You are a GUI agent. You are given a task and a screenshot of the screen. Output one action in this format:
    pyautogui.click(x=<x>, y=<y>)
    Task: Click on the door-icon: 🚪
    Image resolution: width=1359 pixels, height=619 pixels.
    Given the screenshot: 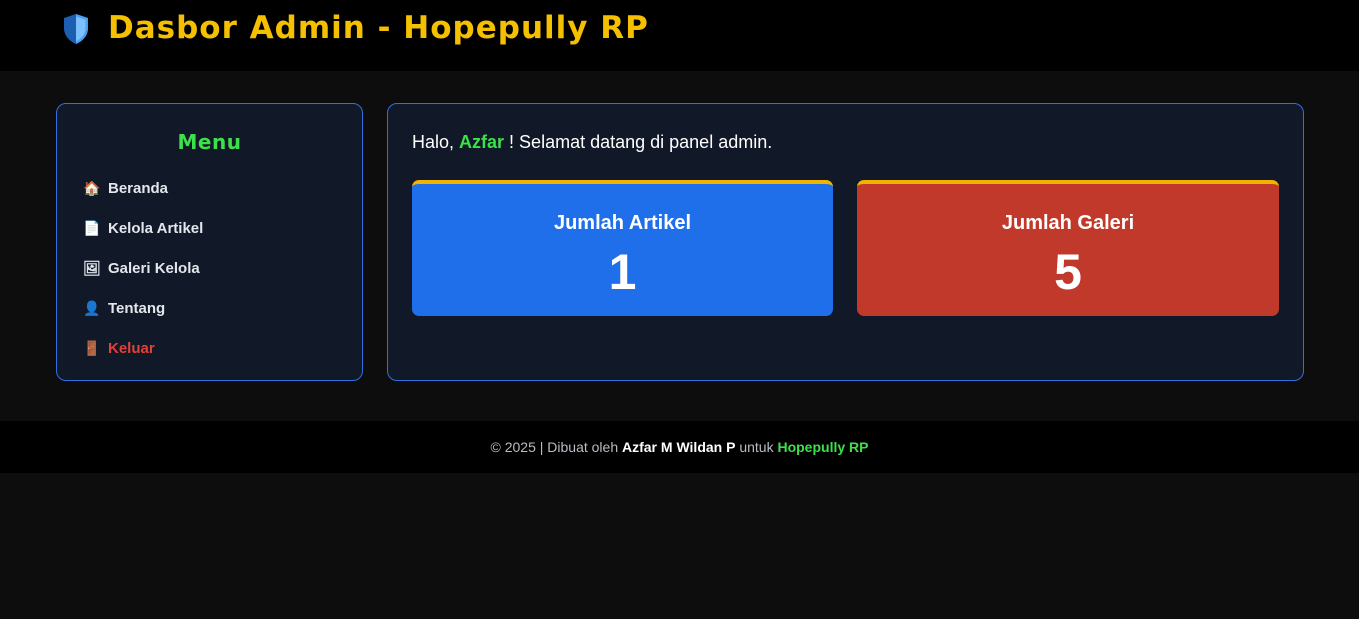 What is the action you would take?
    pyautogui.click(x=92, y=348)
    